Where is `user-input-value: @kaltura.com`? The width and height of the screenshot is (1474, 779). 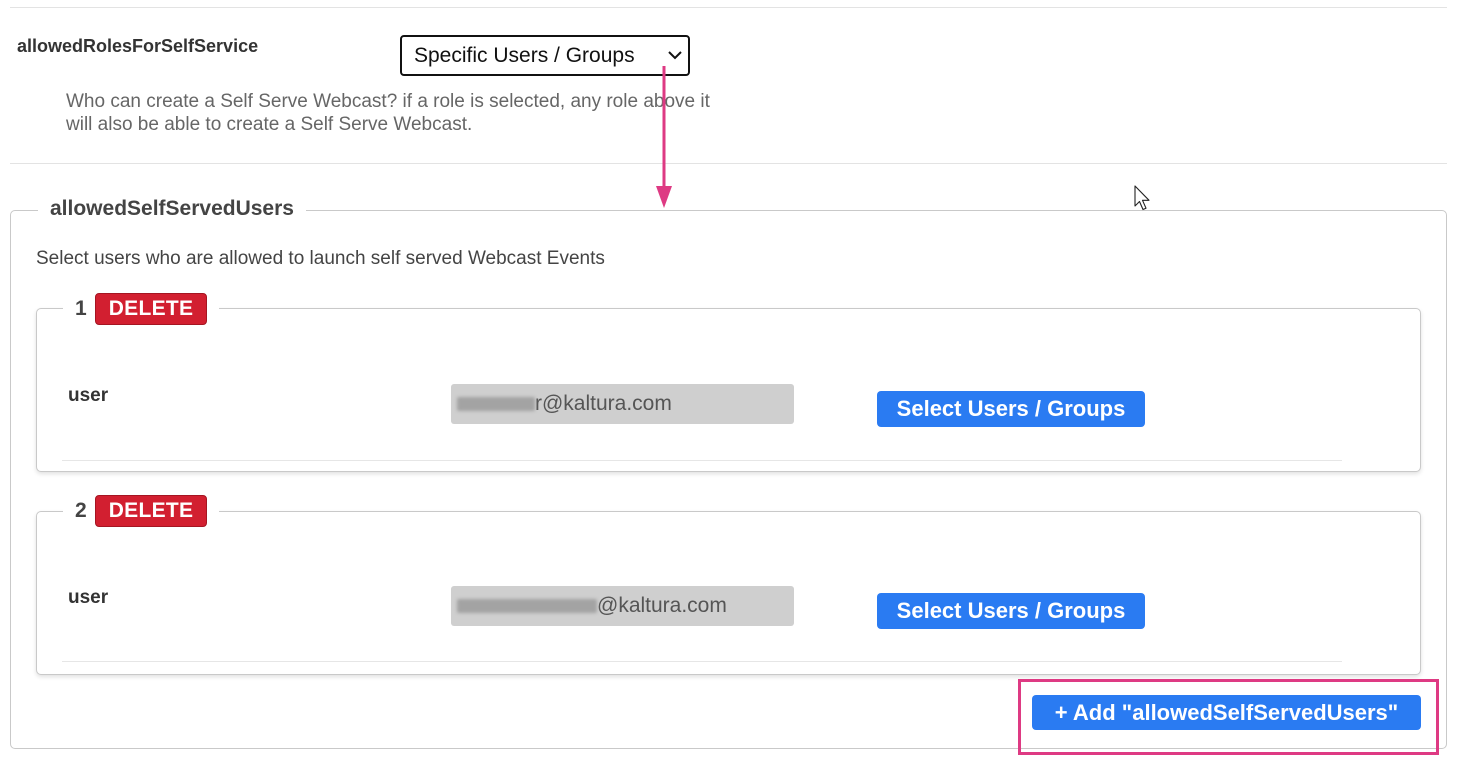
user-input-value: @kaltura.com is located at coordinates (662, 605).